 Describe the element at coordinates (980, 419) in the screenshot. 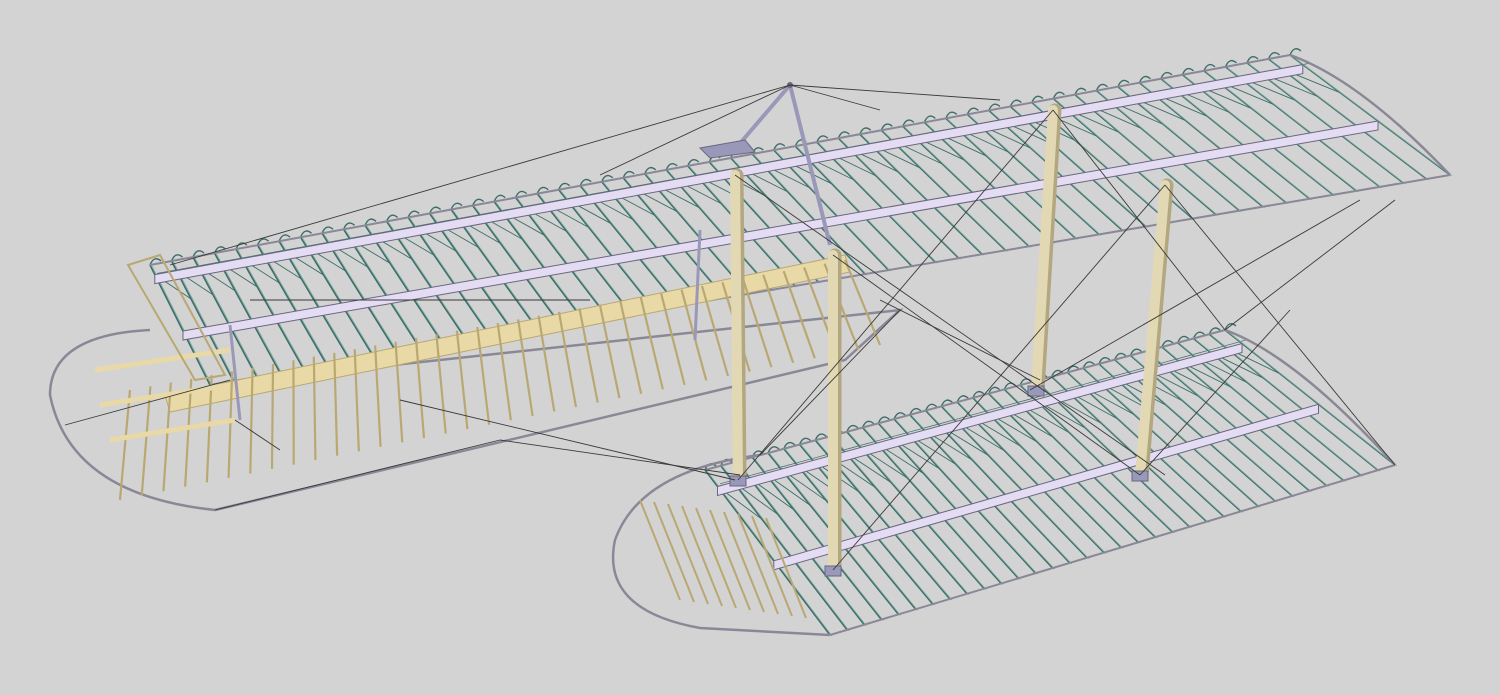

I see `front-spar` at that location.